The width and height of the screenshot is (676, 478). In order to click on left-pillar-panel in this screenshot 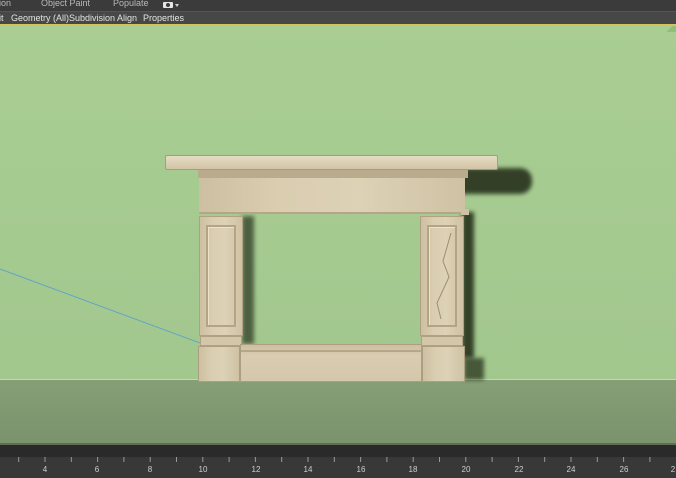, I will do `click(221, 276)`.